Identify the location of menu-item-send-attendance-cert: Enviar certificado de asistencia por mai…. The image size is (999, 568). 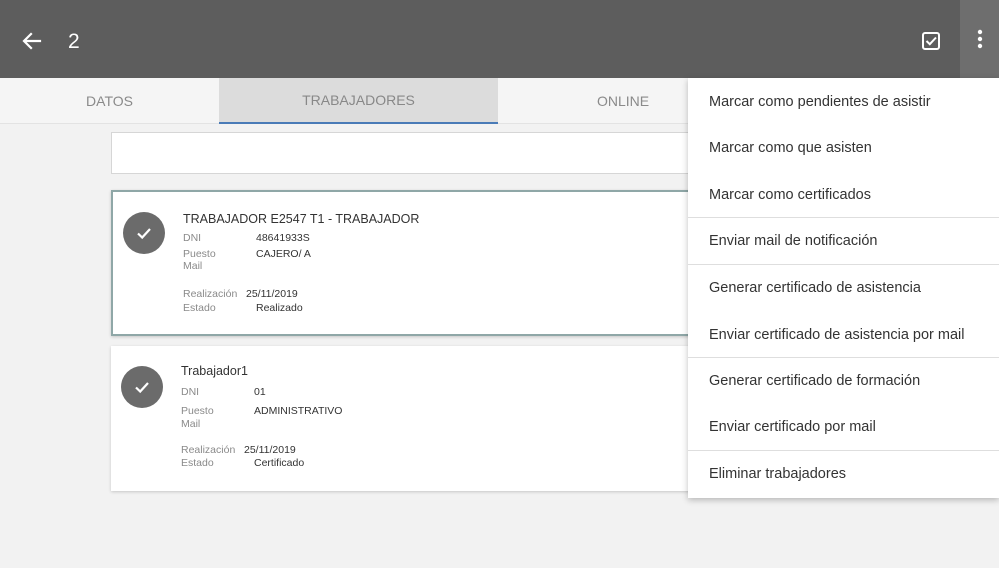
(843, 335).